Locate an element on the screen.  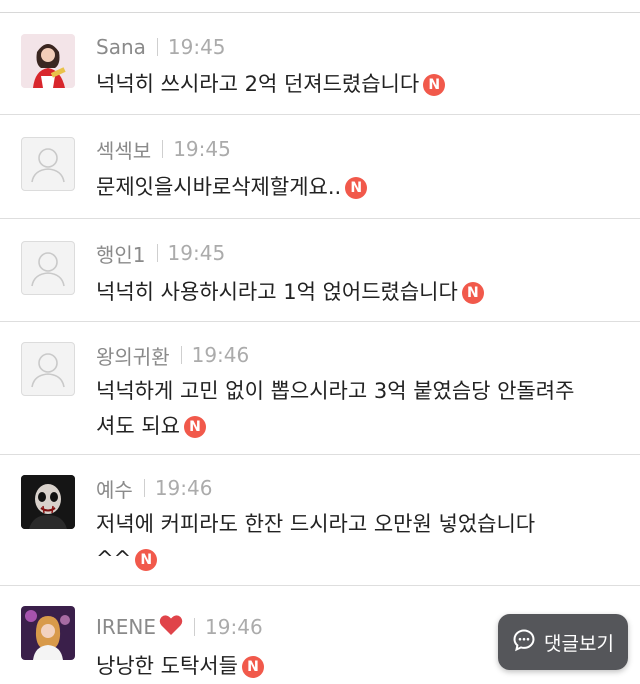
comment-author: 섹섹보 is located at coordinates (123, 149).